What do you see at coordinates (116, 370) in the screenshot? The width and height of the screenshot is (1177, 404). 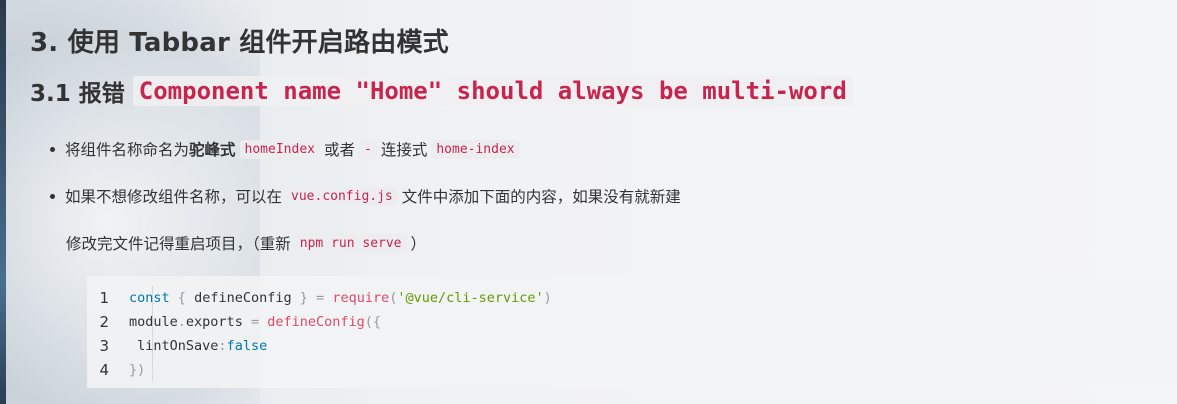 I see `code-line: 4 })` at bounding box center [116, 370].